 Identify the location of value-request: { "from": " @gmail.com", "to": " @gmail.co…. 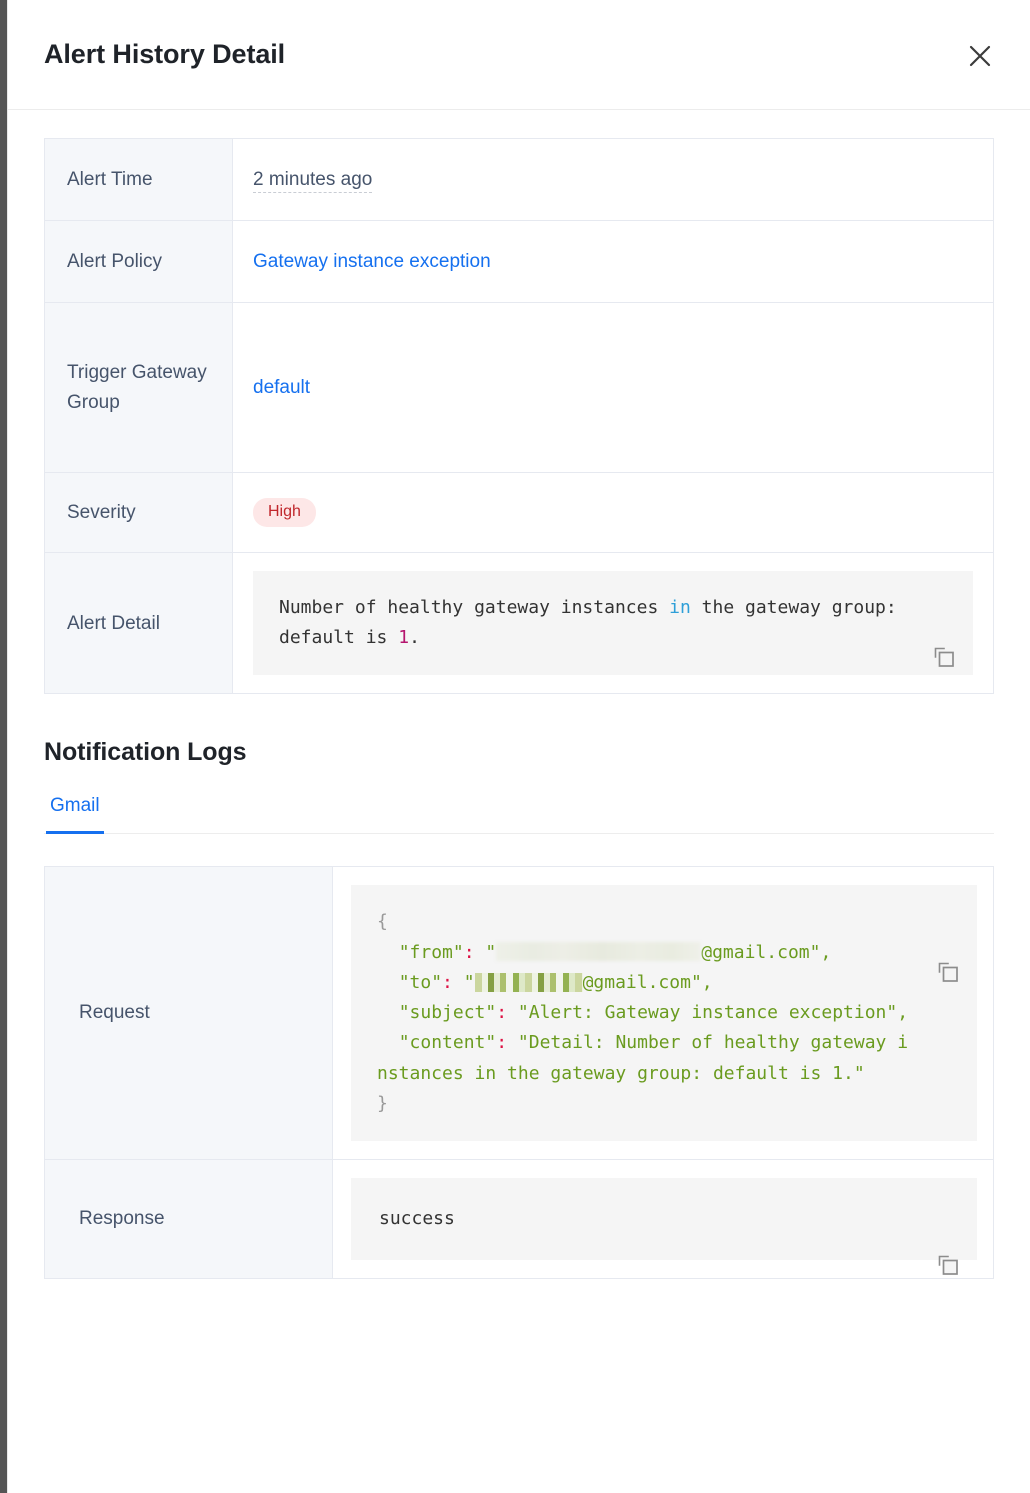
(663, 1013).